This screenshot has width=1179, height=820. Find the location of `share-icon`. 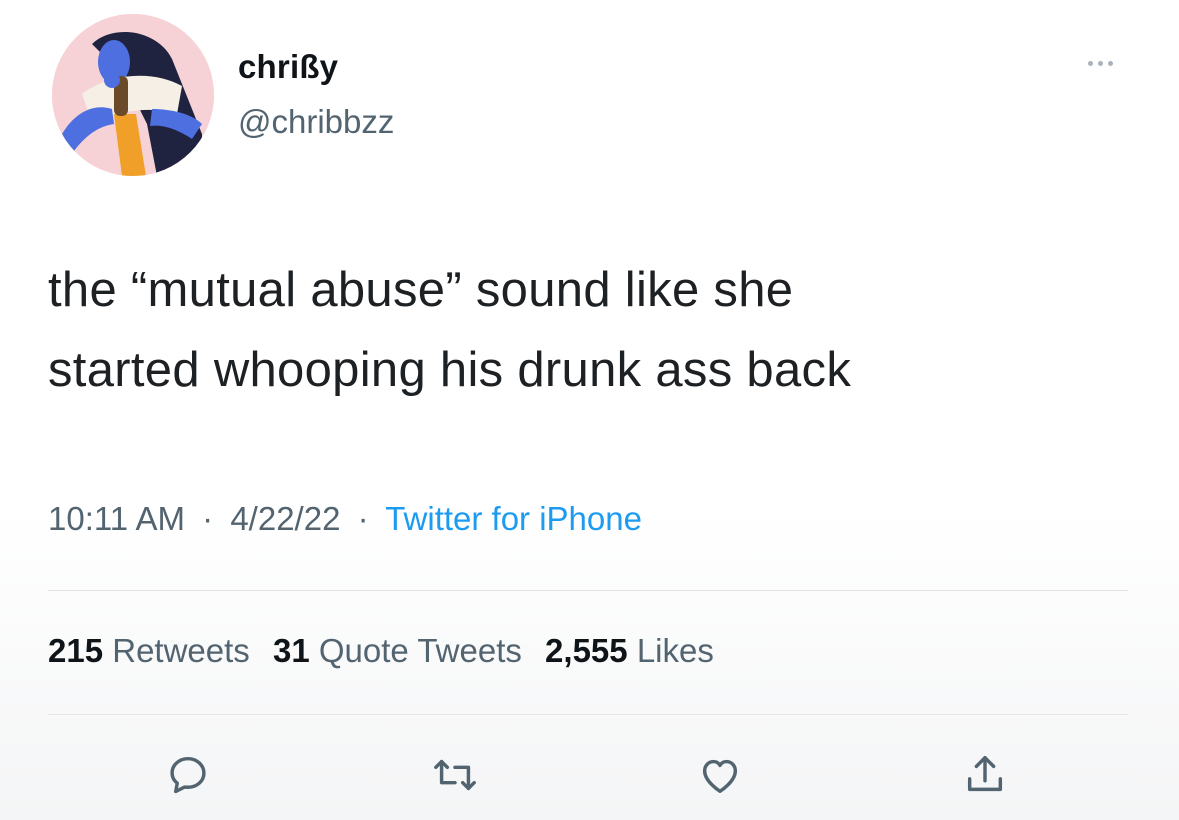

share-icon is located at coordinates (985, 774).